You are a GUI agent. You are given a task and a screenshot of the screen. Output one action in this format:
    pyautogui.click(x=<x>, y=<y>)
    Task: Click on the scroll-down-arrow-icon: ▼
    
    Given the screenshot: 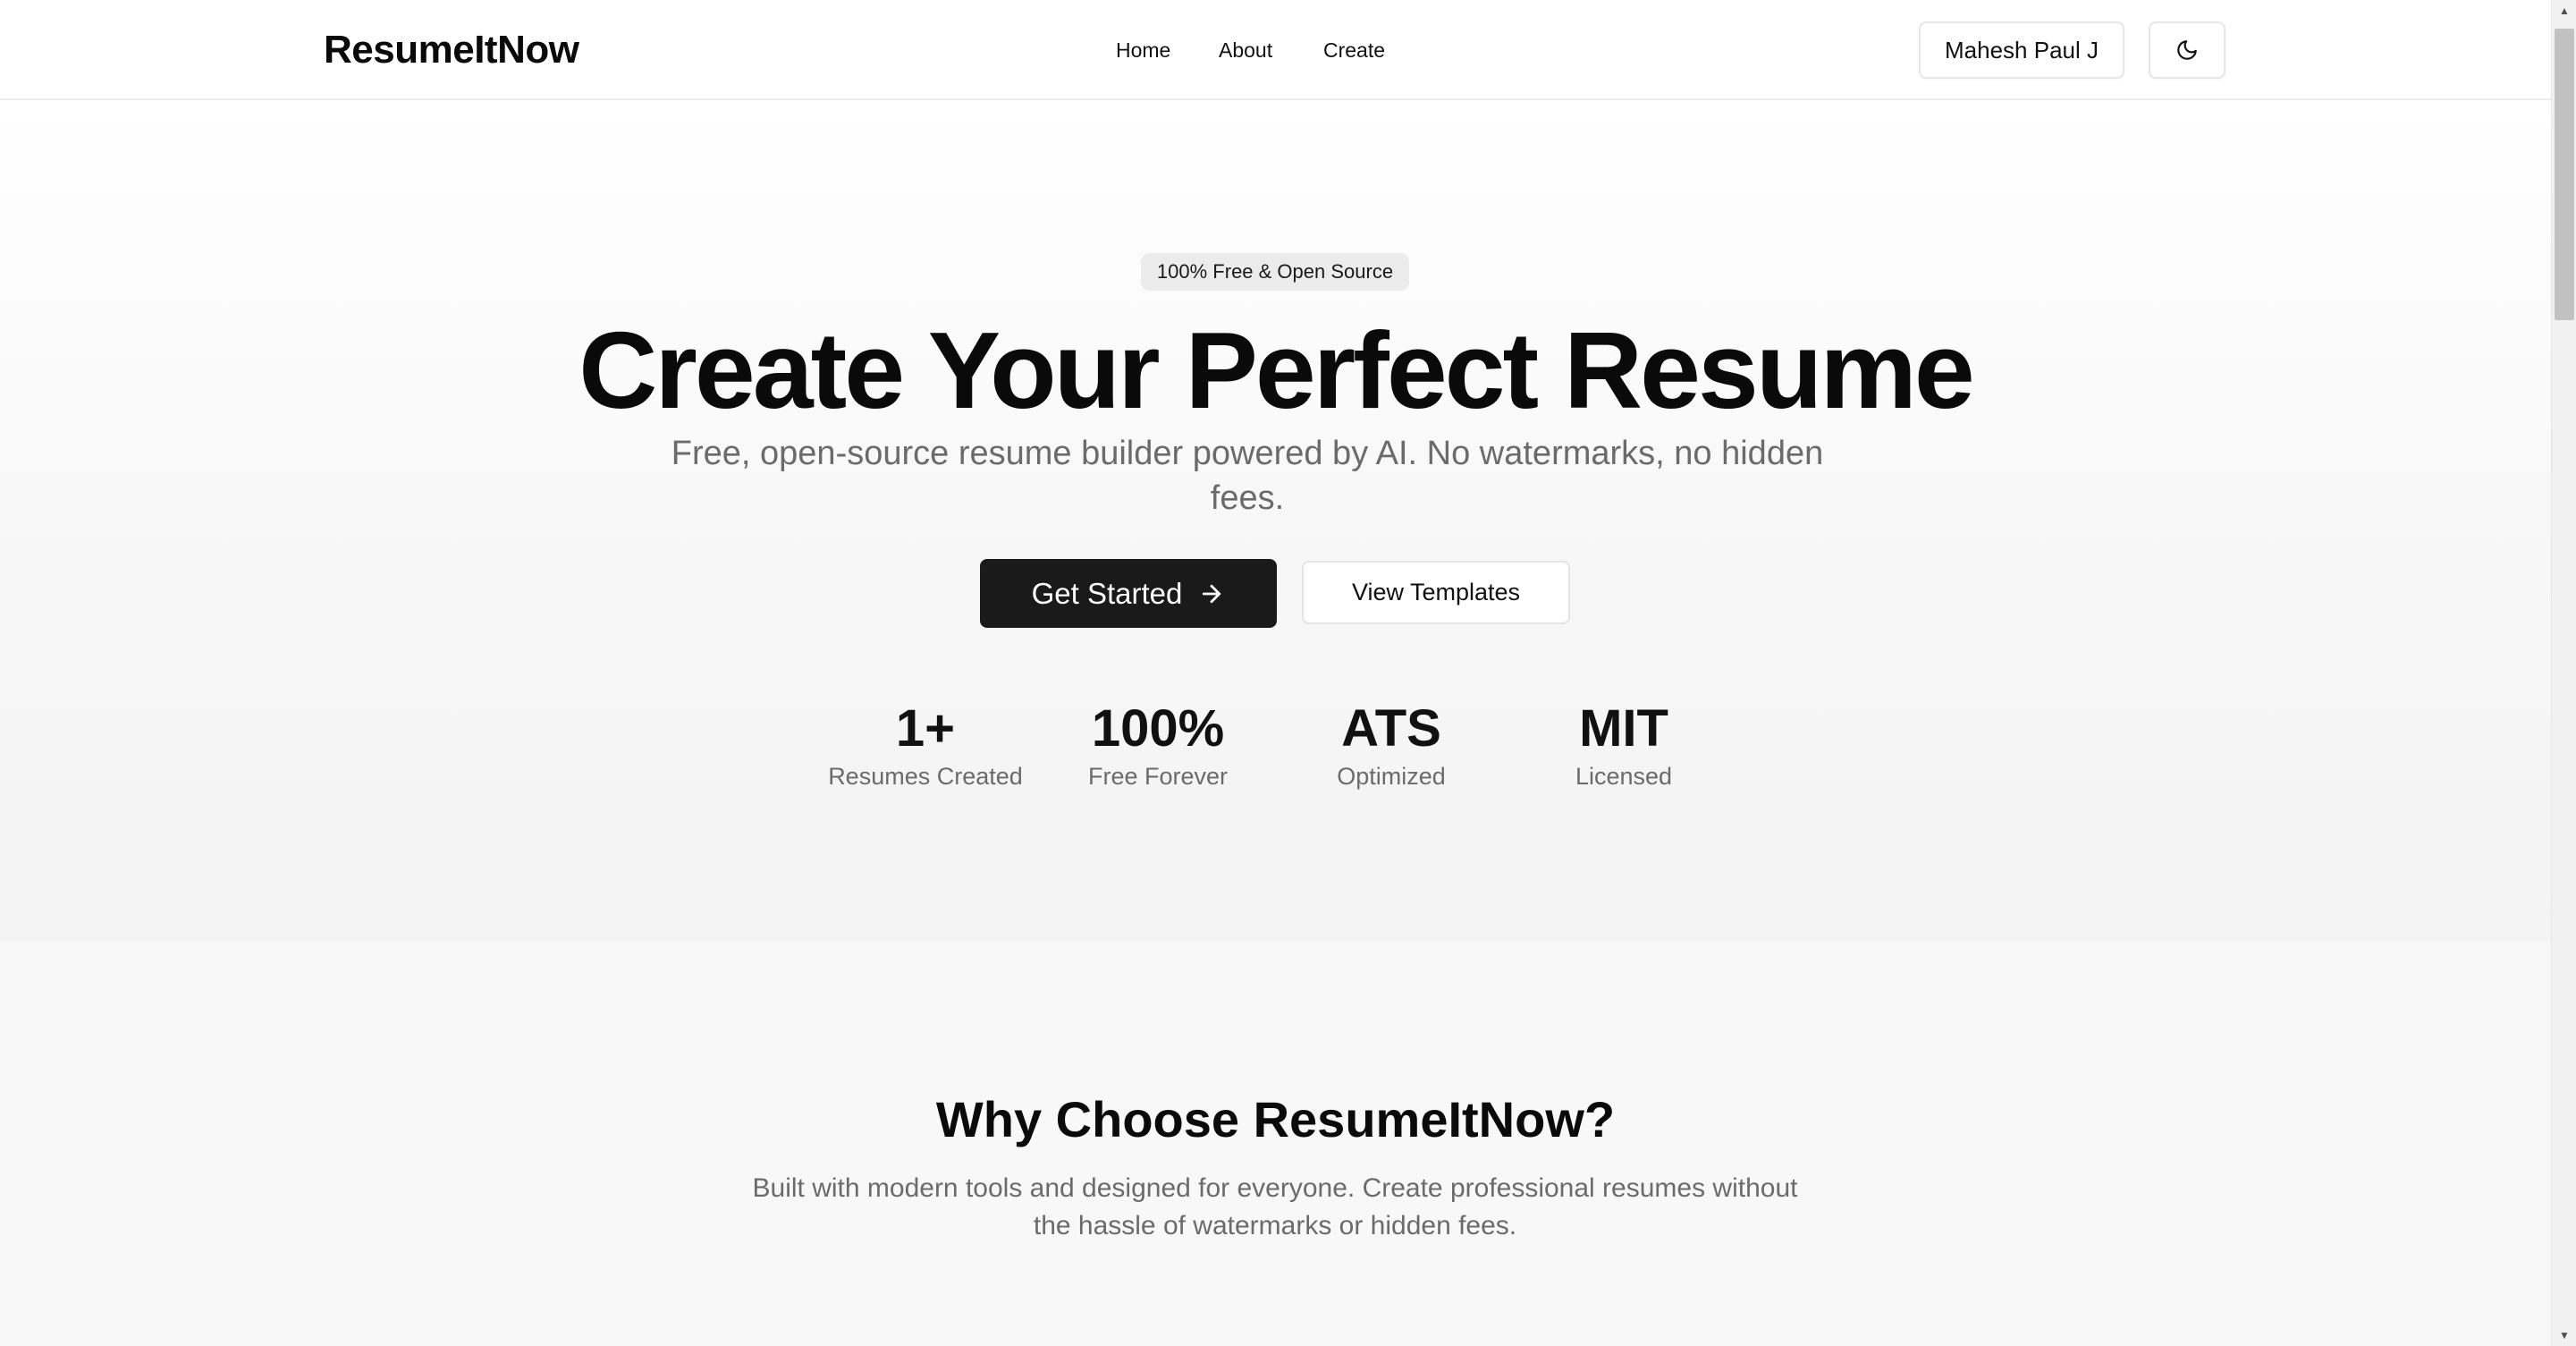 What is the action you would take?
    pyautogui.click(x=2564, y=1335)
    